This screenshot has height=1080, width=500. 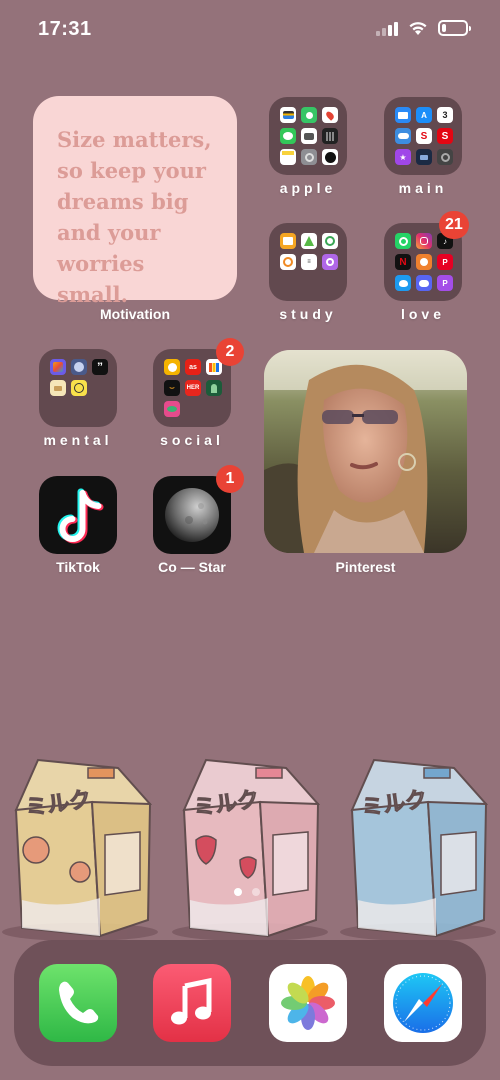 I want to click on folder-label-main: main, so click(x=423, y=188).